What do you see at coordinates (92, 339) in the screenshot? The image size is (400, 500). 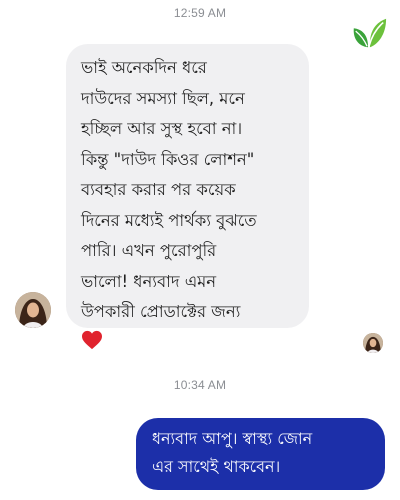 I see `red-heart-icon` at bounding box center [92, 339].